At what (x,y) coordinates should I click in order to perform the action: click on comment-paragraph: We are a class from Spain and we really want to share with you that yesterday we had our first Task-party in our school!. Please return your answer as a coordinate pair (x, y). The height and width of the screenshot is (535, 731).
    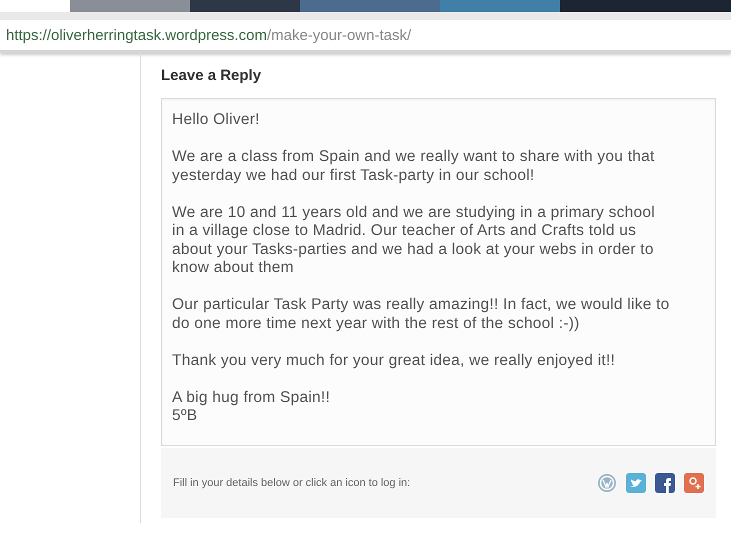
    Looking at the image, I should click on (414, 166).